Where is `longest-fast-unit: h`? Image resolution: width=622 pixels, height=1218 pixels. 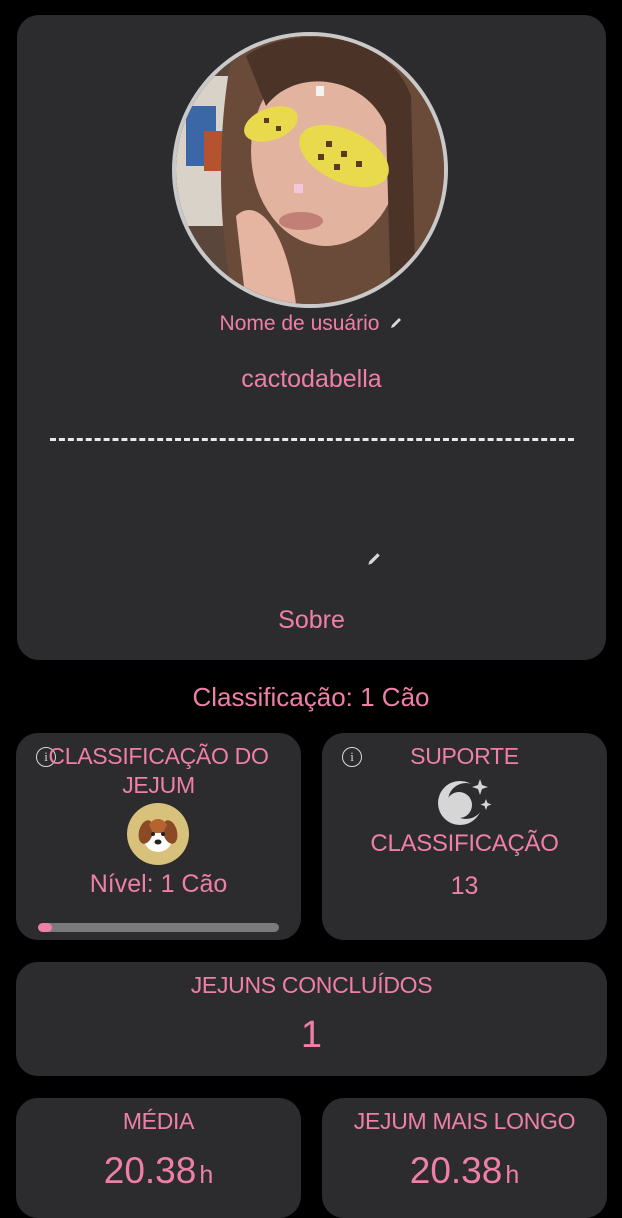
longest-fast-unit: h is located at coordinates (512, 1175).